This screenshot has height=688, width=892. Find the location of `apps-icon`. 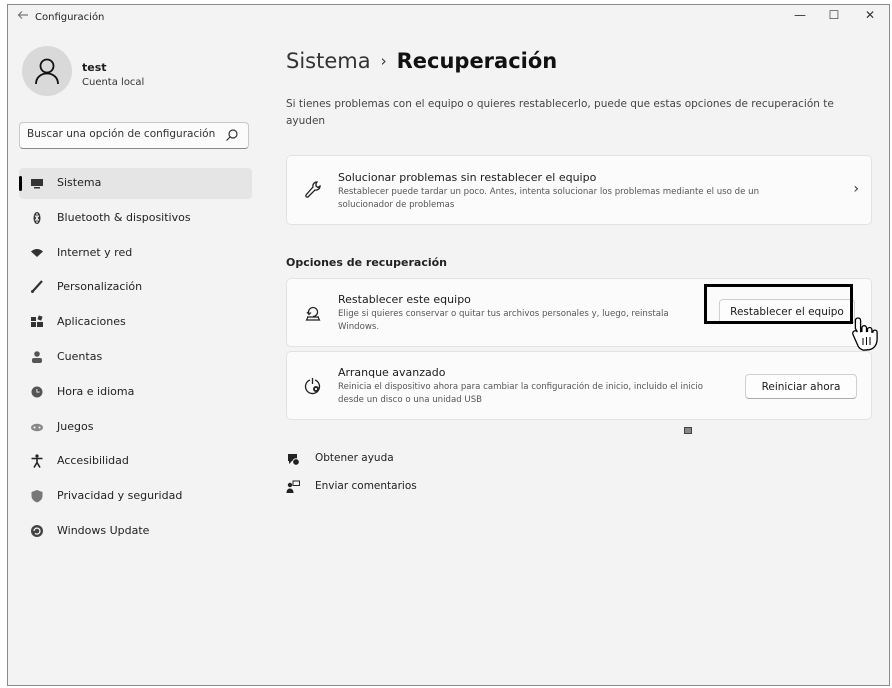

apps-icon is located at coordinates (37, 321).